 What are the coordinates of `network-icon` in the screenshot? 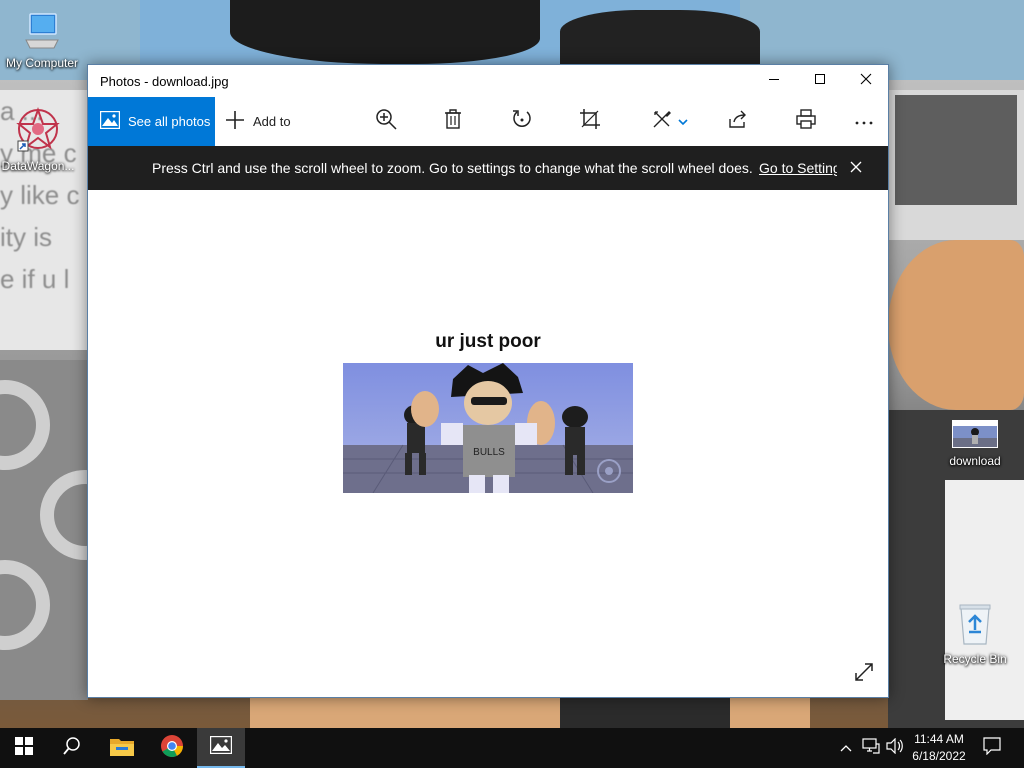 It's located at (871, 748).